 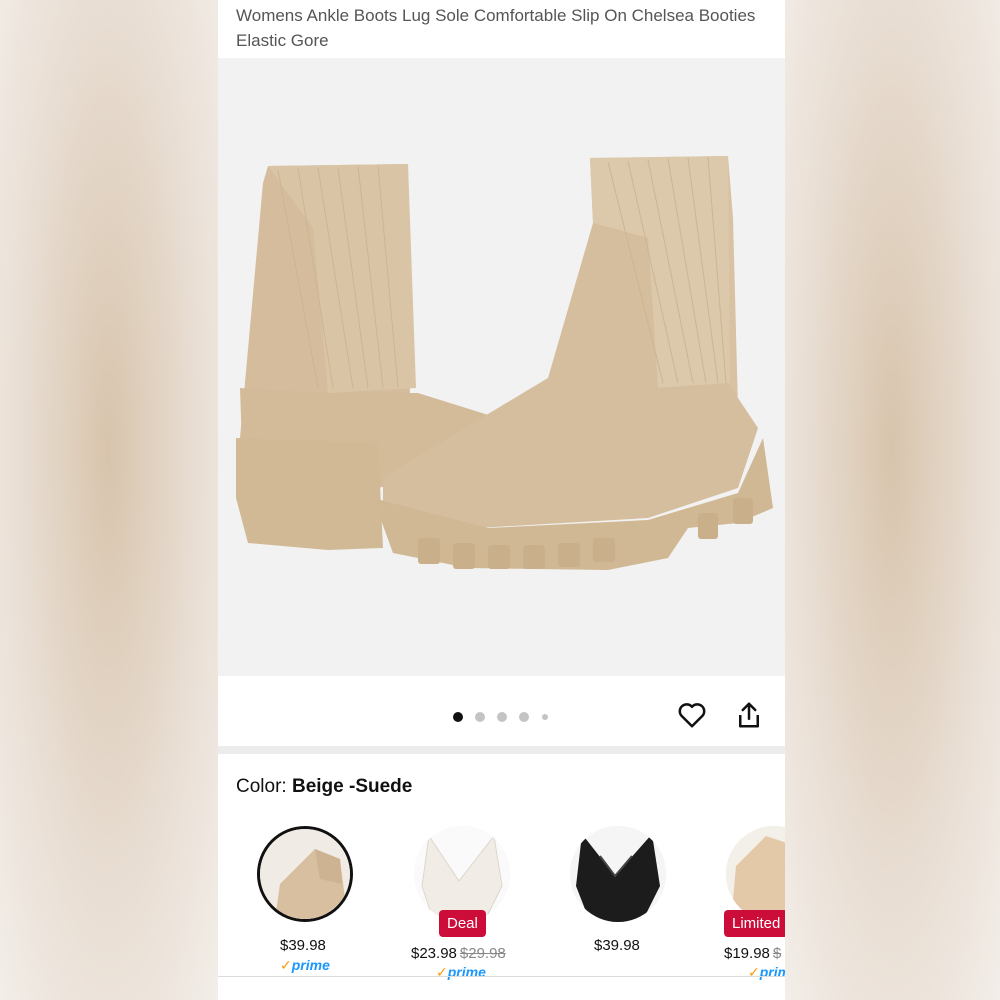 I want to click on color-swatch-beige-suede, so click(x=305, y=874).